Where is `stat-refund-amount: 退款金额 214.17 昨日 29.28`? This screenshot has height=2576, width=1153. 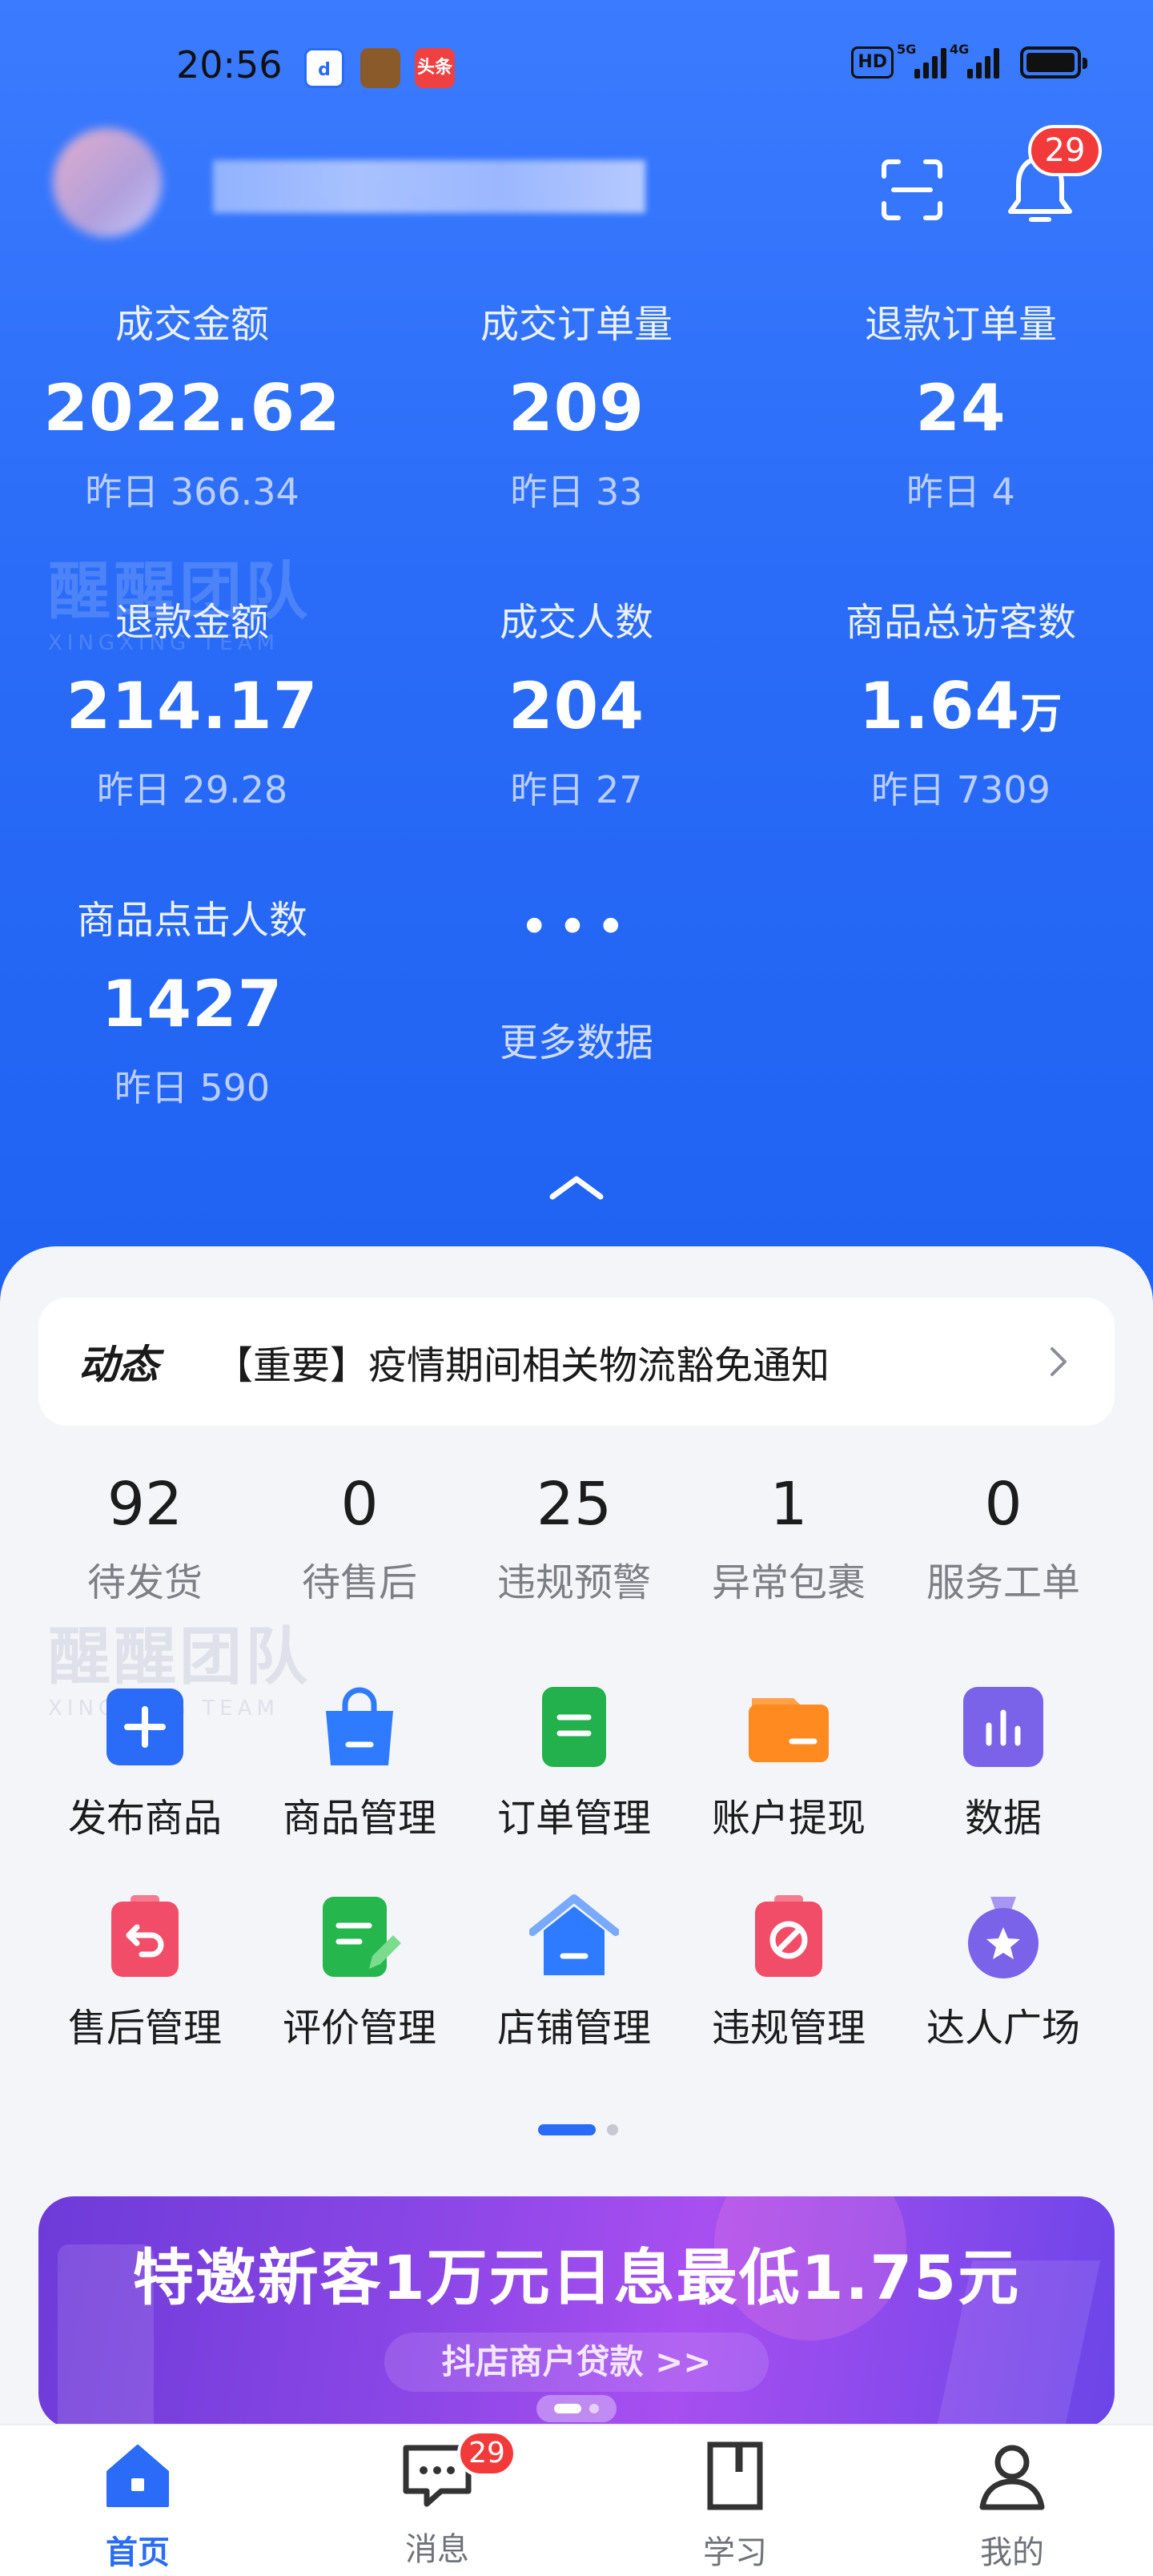 stat-refund-amount: 退款金额 214.17 昨日 29.28 is located at coordinates (192, 705).